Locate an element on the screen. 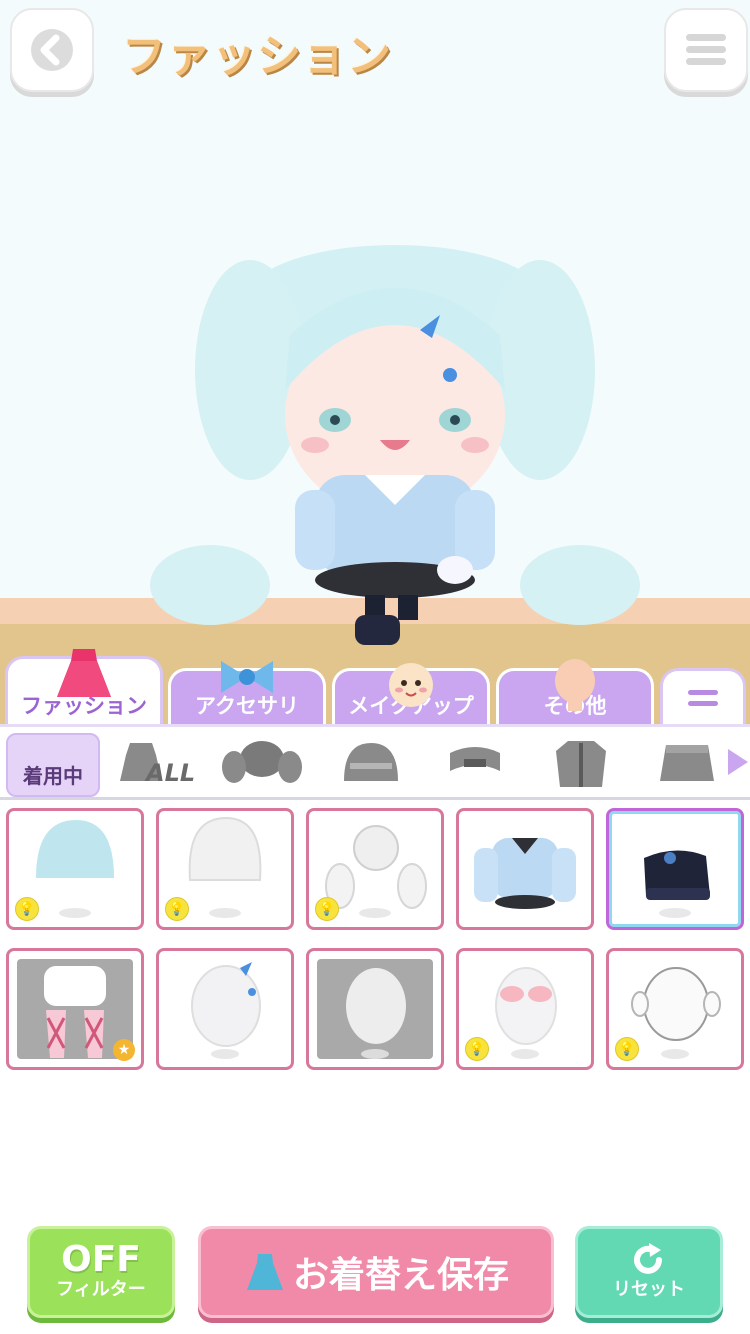 The height and width of the screenshot is (1334, 750). item-curly-twin-tails: 💡 is located at coordinates (375, 869).